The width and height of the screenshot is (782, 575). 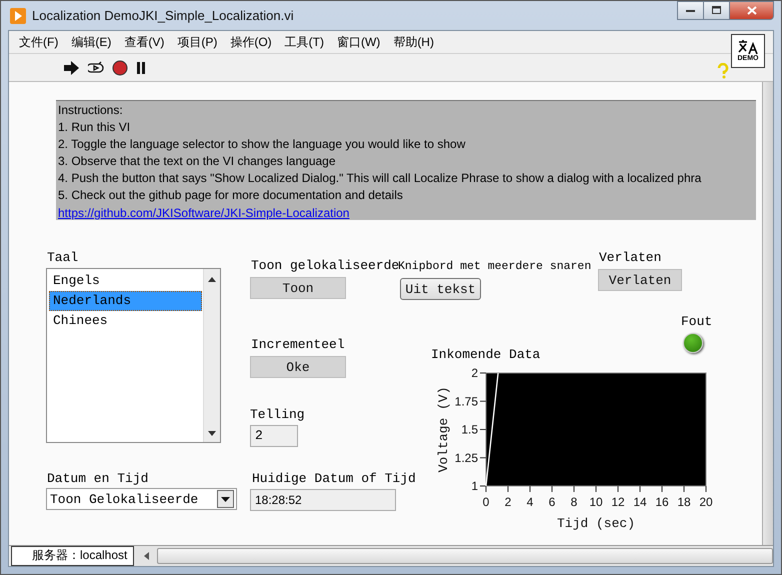 I want to click on vertical-scrollbar, so click(x=767, y=313).